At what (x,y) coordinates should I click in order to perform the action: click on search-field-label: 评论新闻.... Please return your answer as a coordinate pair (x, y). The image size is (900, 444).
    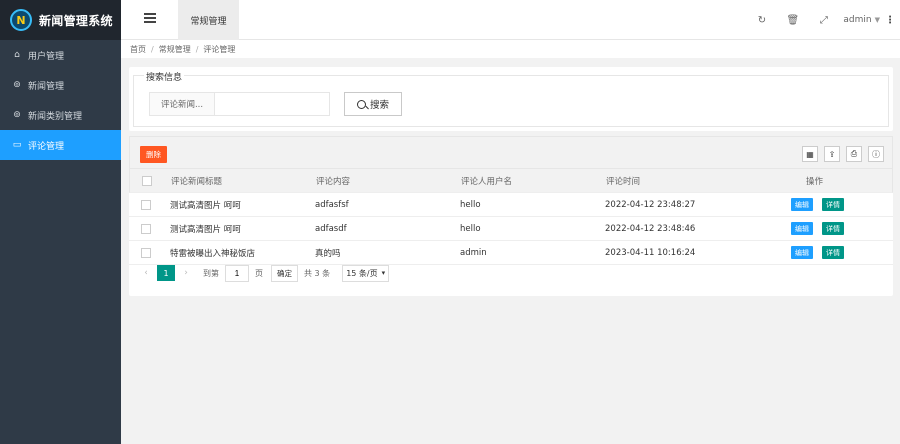
    Looking at the image, I should click on (182, 104).